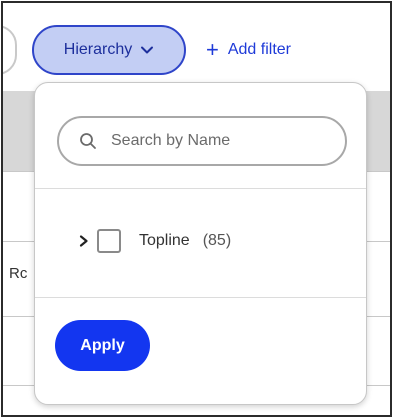 The image size is (393, 418). What do you see at coordinates (98, 49) in the screenshot?
I see `hierarchy-chip-label: Hierarchy` at bounding box center [98, 49].